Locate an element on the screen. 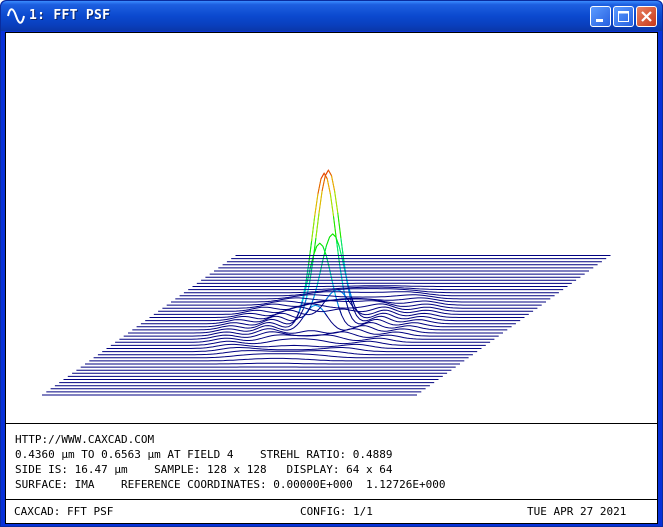  maximize-icon is located at coordinates (623, 16).